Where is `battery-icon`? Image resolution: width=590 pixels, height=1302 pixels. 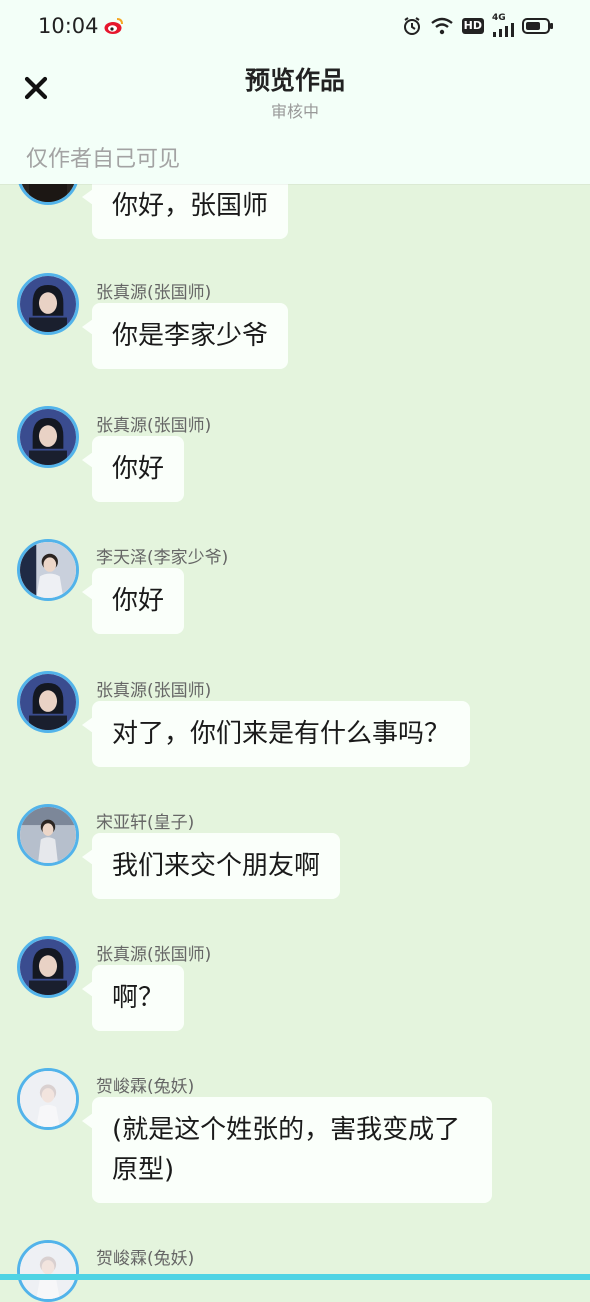
battery-icon is located at coordinates (538, 26).